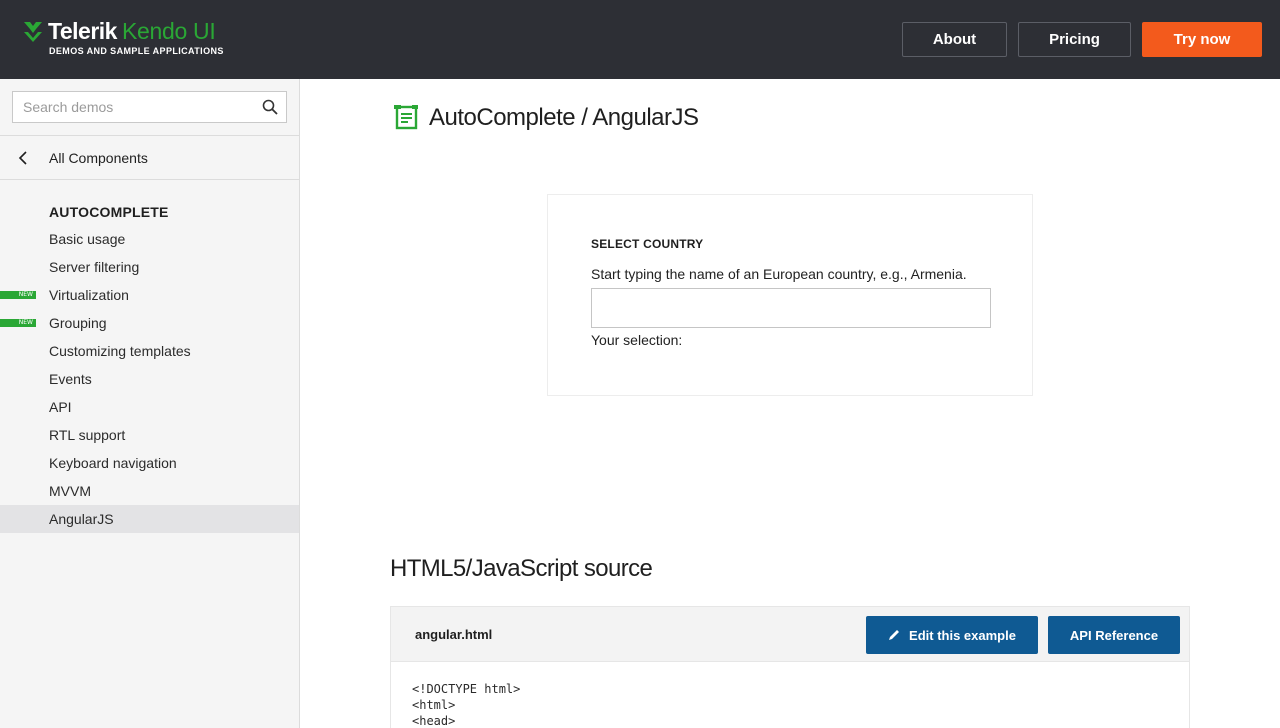  Describe the element at coordinates (453, 634) in the screenshot. I see `source-file-tab: angular.html` at that location.